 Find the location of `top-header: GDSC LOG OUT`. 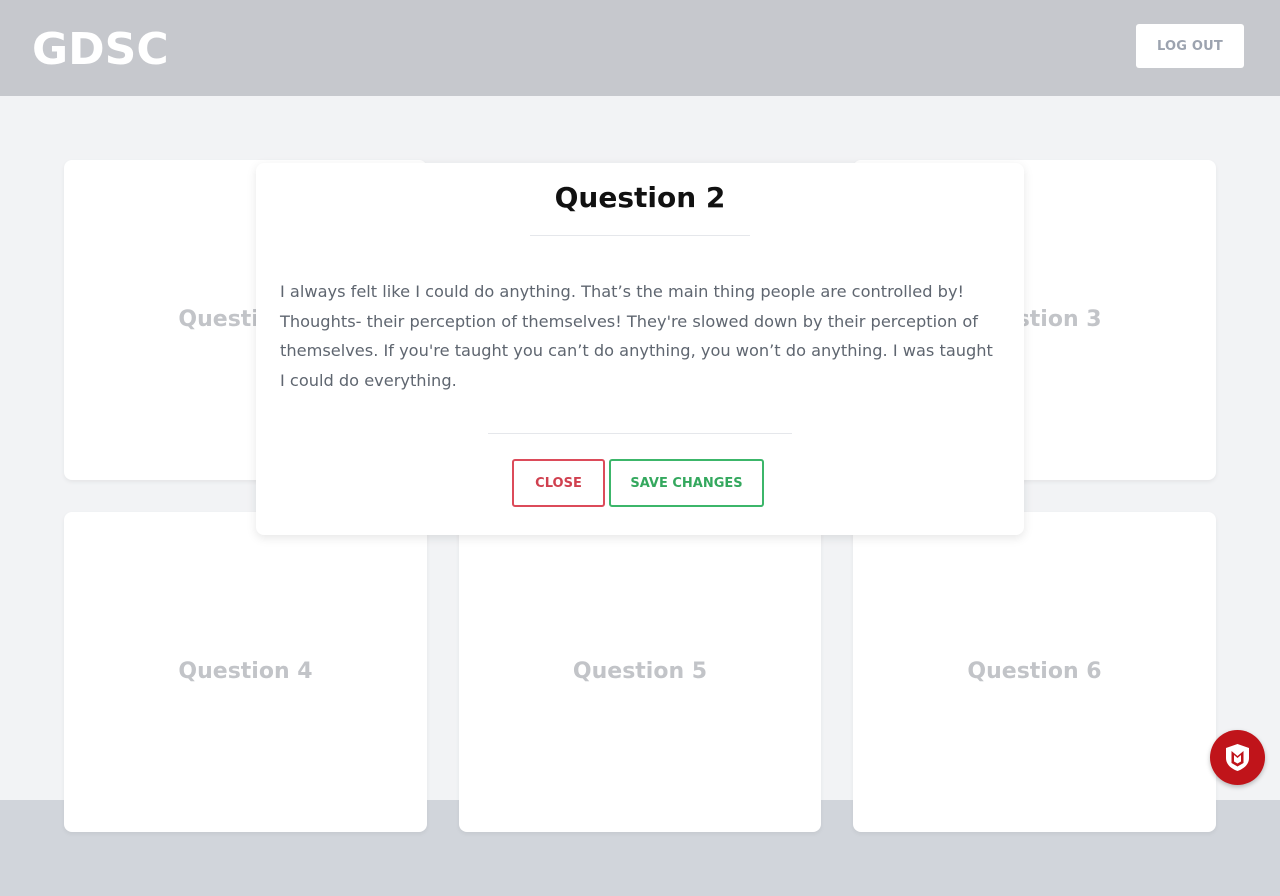

top-header: GDSC LOG OUT is located at coordinates (640, 48).